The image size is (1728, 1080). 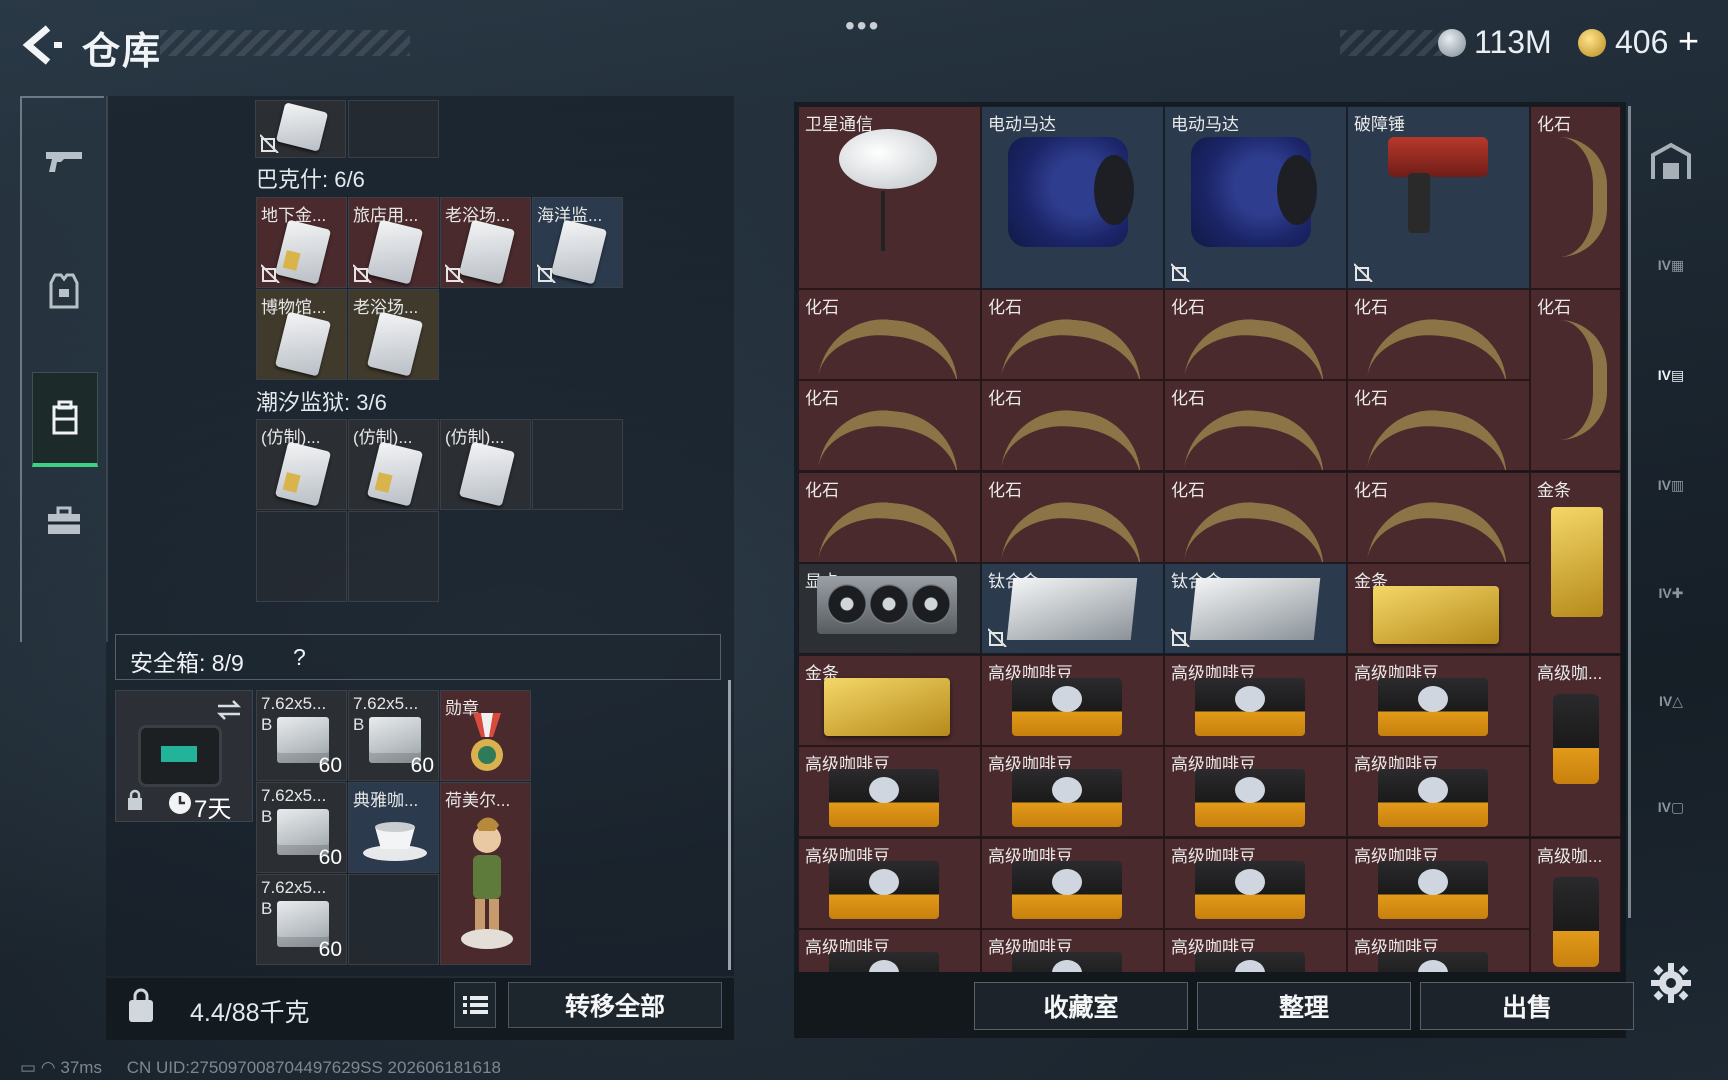 What do you see at coordinates (299, 657) in the screenshot?
I see `help-button: ?` at bounding box center [299, 657].